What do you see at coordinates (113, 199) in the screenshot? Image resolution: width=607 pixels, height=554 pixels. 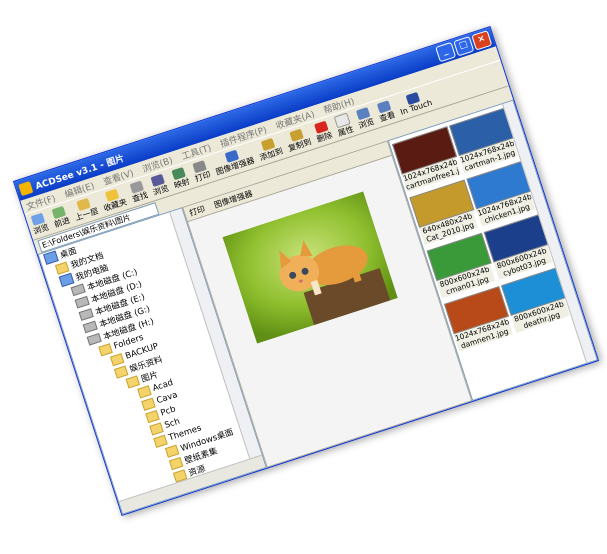 I see `tool-favorites: 收藏夹` at bounding box center [113, 199].